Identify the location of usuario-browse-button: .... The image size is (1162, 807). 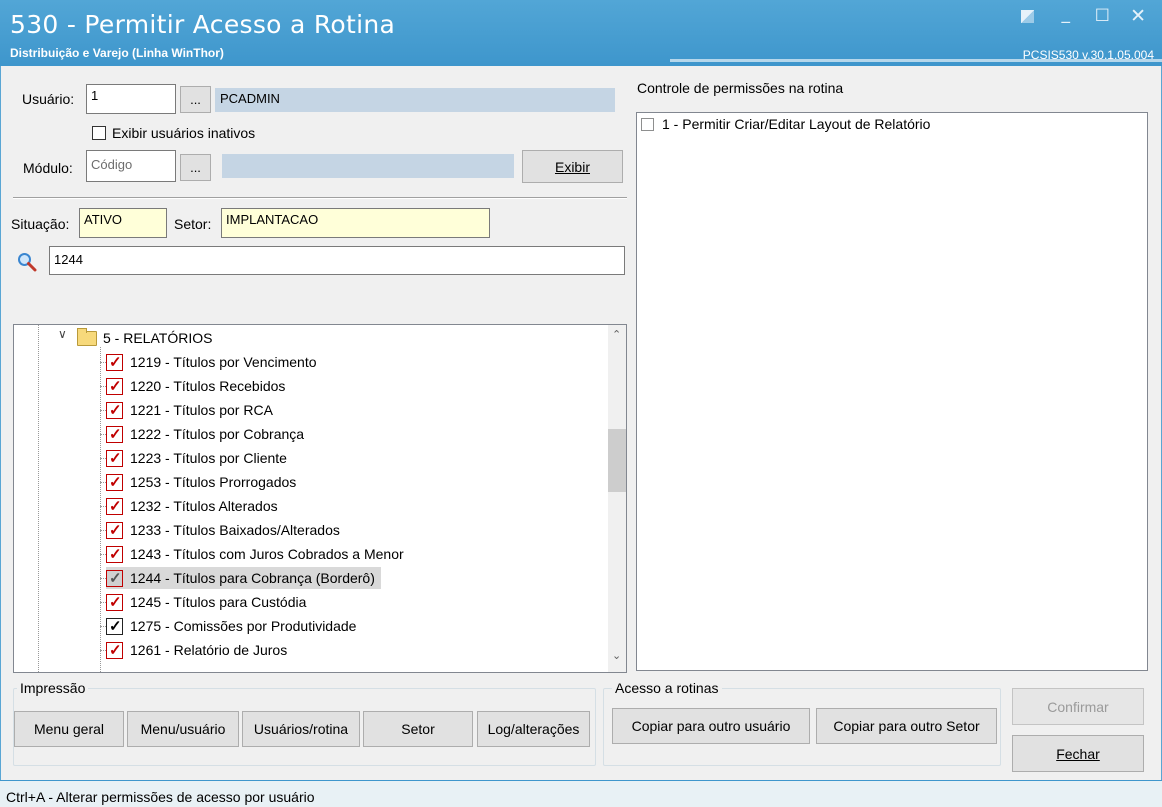
(195, 99).